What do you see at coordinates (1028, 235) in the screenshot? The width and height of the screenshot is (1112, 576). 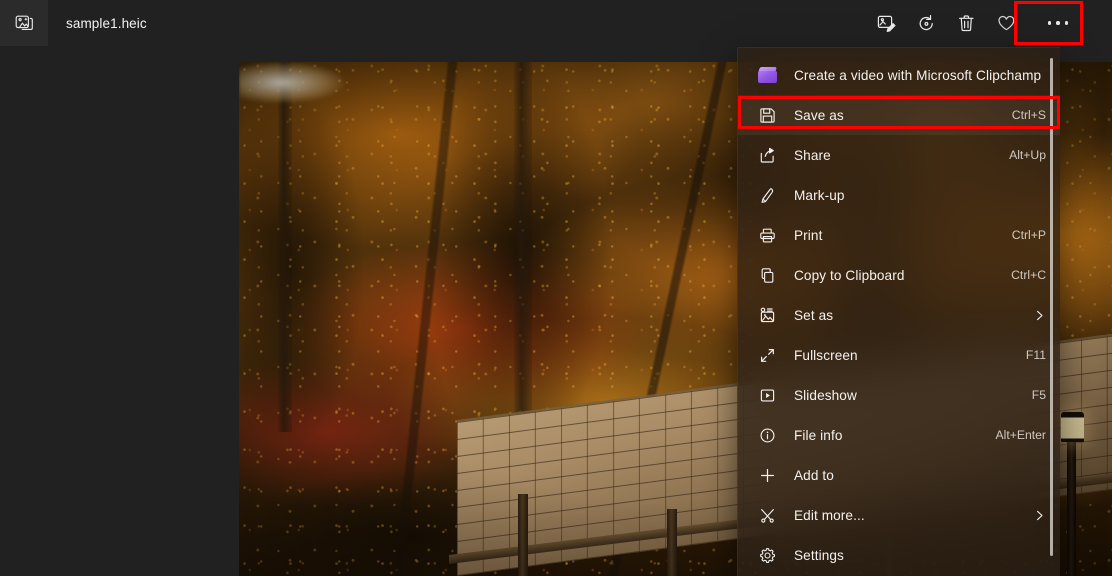 I see `menu-item-accel: Ctrl+P` at bounding box center [1028, 235].